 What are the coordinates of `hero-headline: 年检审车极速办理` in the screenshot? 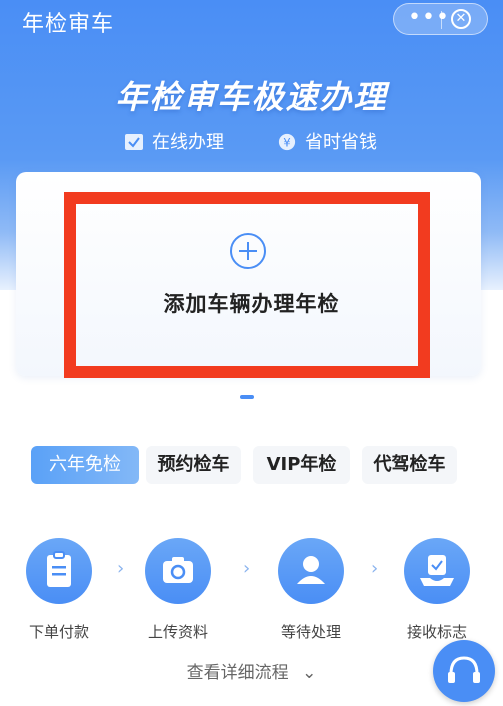 It's located at (251, 97).